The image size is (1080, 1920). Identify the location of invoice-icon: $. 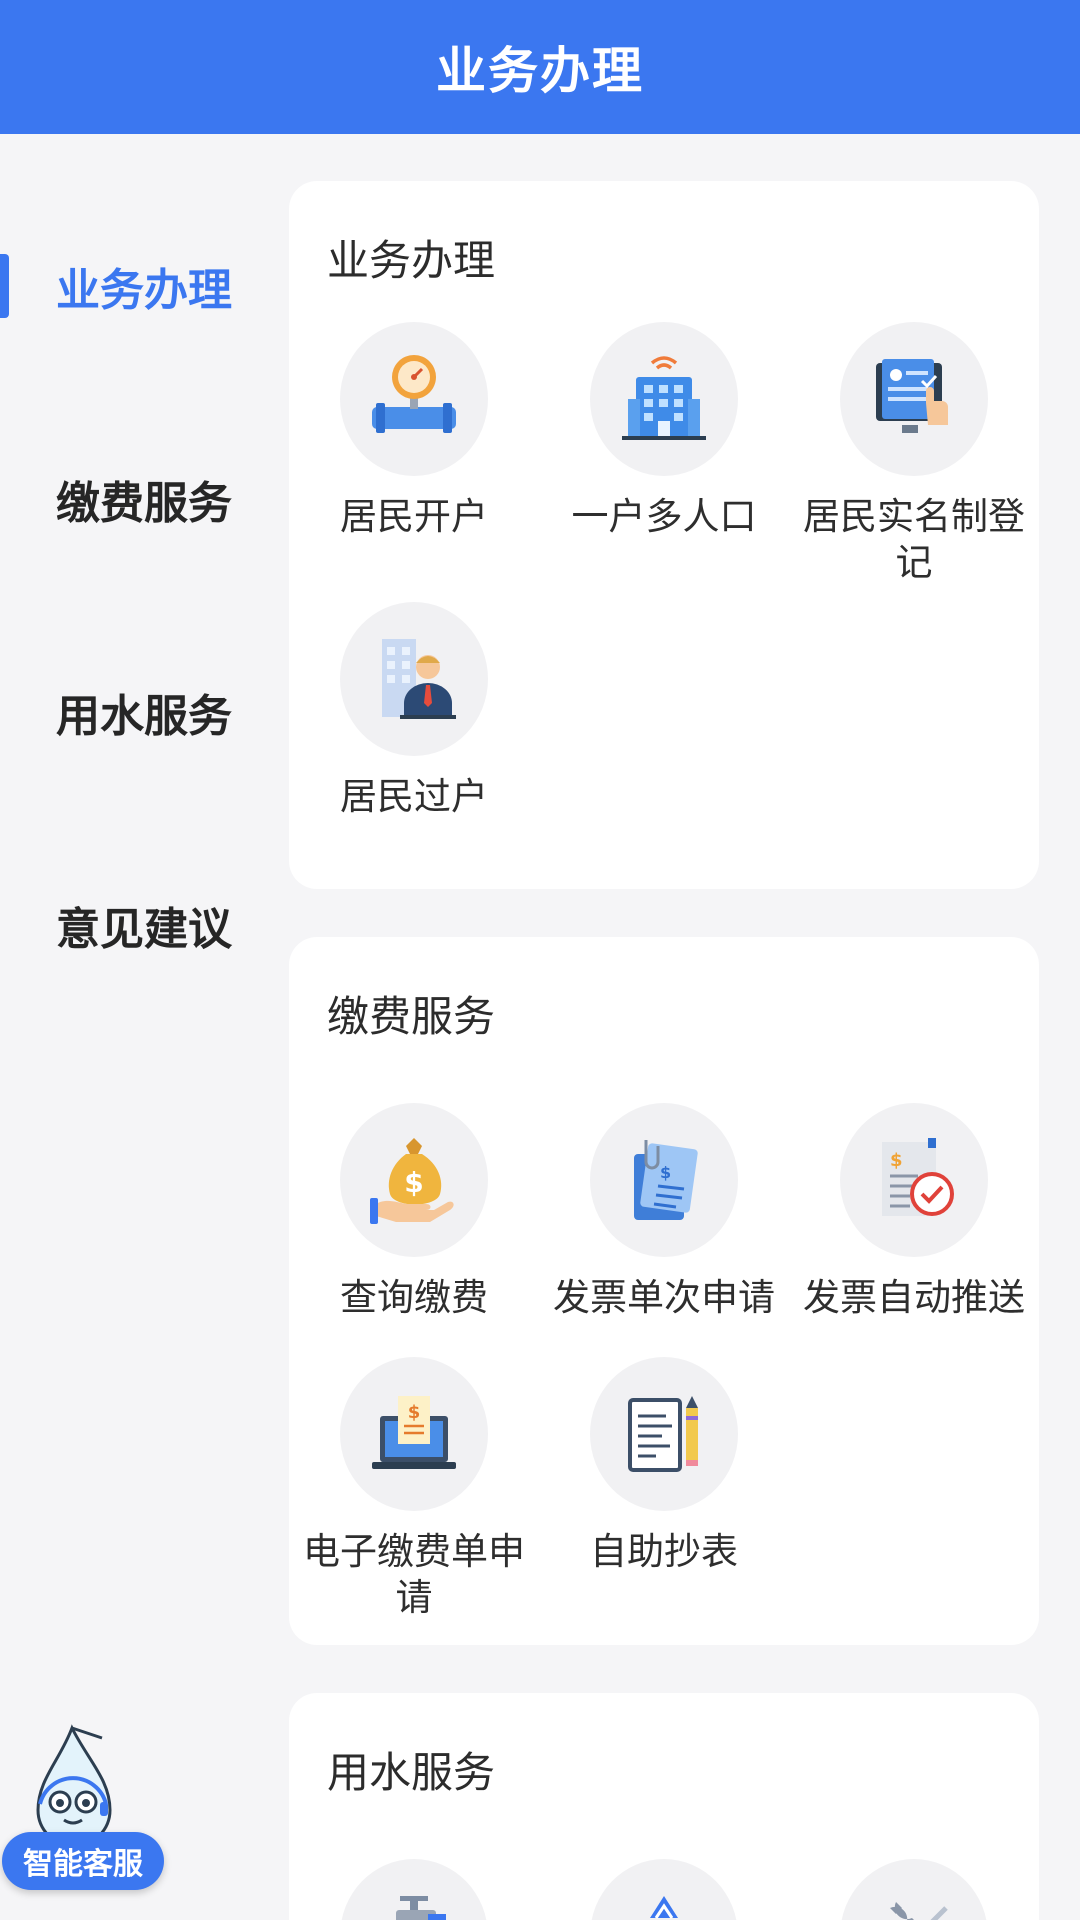
(664, 1180).